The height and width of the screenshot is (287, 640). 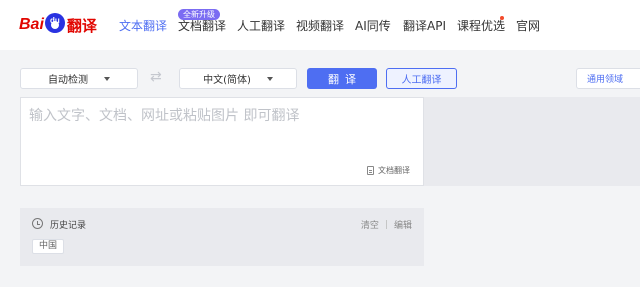 What do you see at coordinates (48, 246) in the screenshot?
I see `history-item: 中国` at bounding box center [48, 246].